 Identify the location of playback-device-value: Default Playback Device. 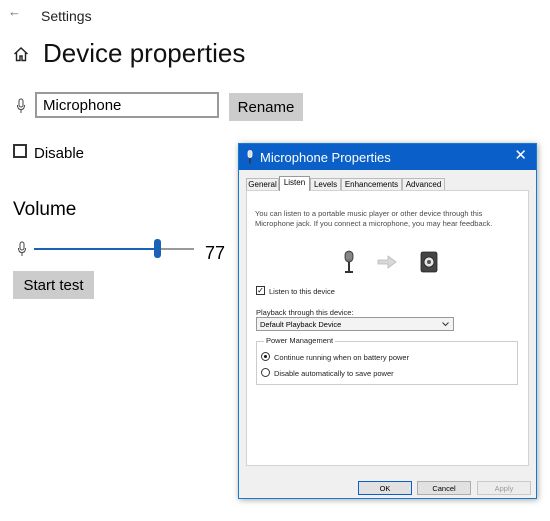
(301, 324).